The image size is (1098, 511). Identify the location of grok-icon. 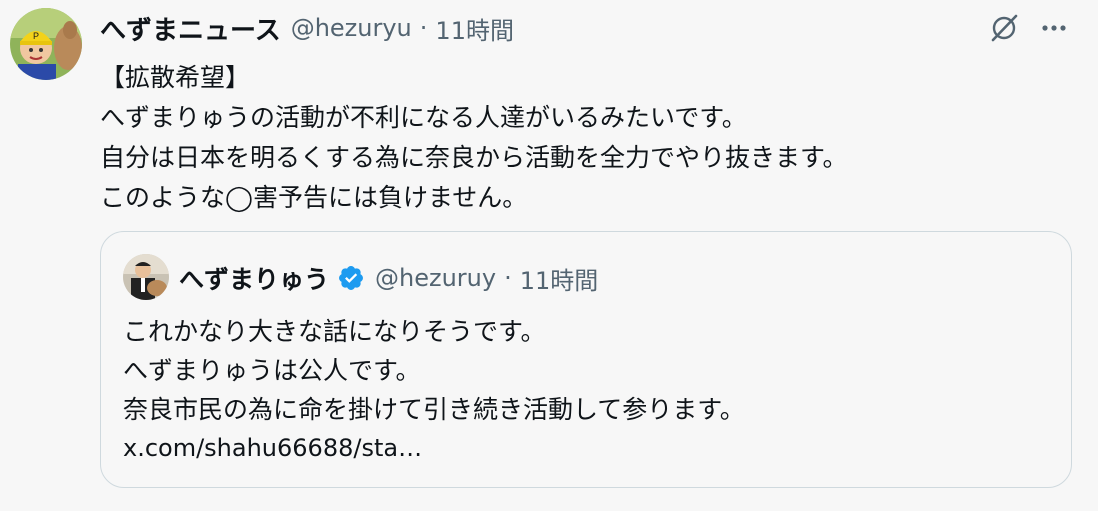
(1004, 28).